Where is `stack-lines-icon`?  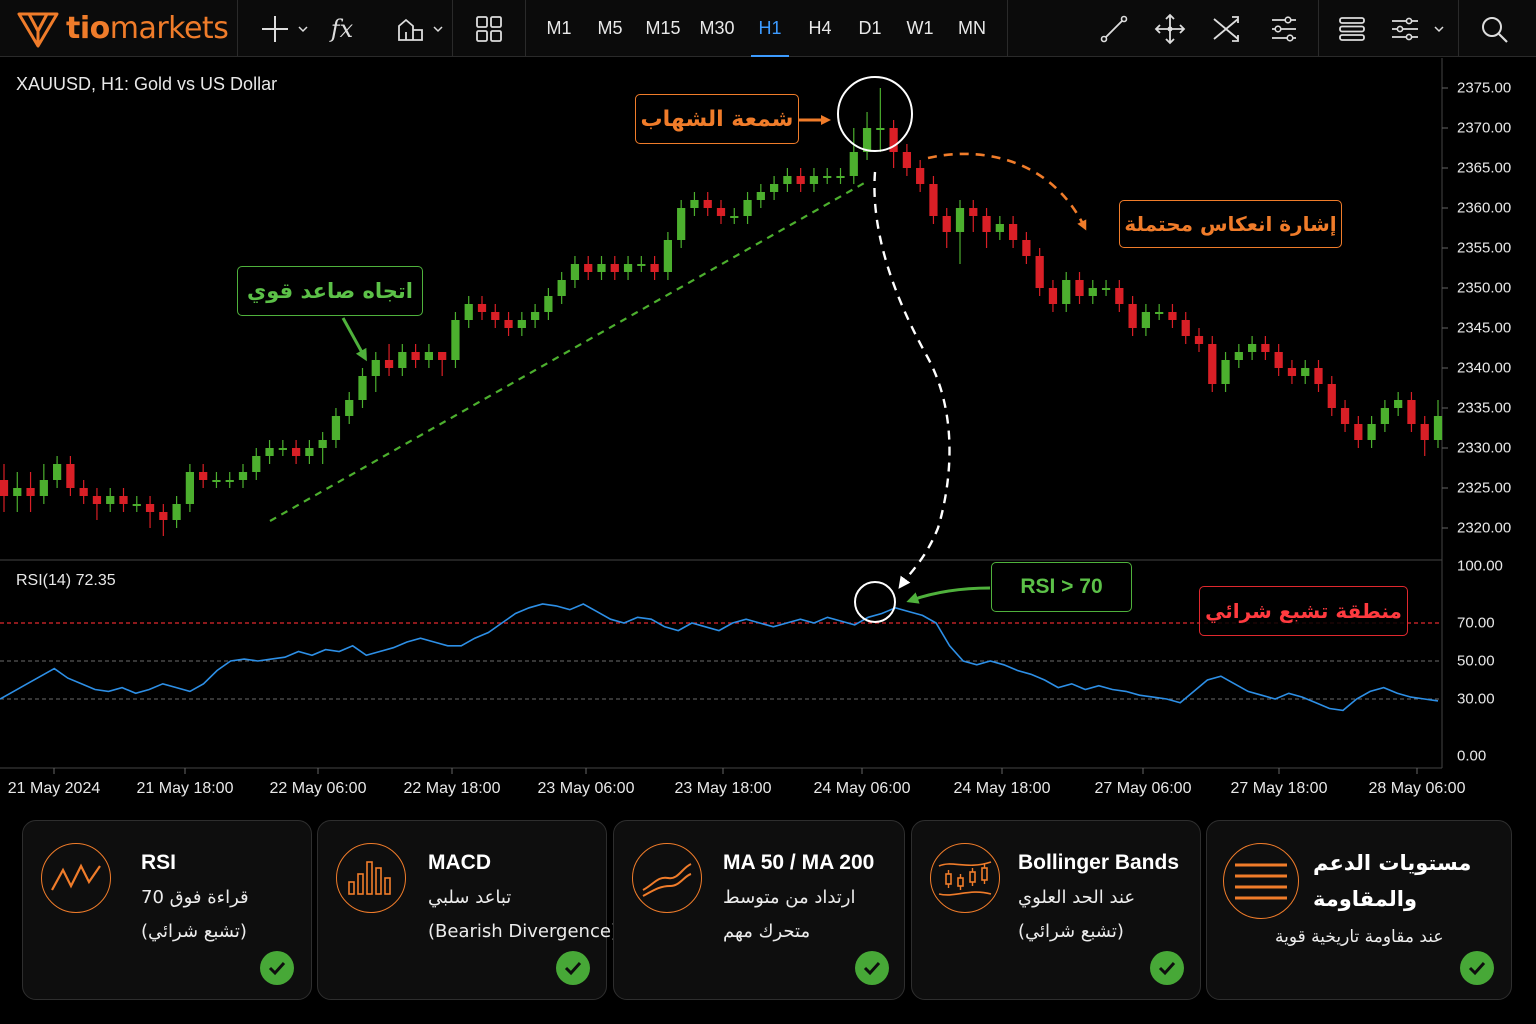 stack-lines-icon is located at coordinates (1352, 28).